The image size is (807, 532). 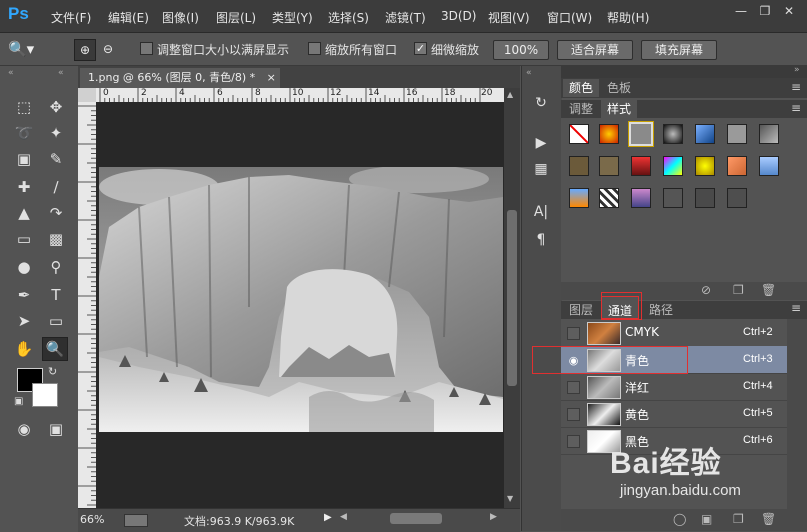 What do you see at coordinates (56, 429) in the screenshot?
I see `screen-mode-icon: ▣` at bounding box center [56, 429].